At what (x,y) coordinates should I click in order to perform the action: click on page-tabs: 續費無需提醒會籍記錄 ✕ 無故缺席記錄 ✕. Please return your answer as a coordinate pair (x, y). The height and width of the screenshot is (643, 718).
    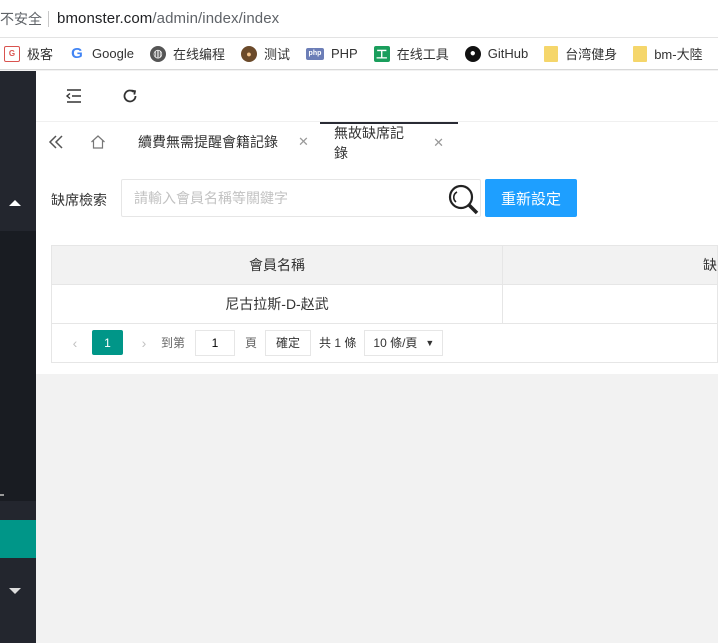
    Looking at the image, I should click on (377, 142).